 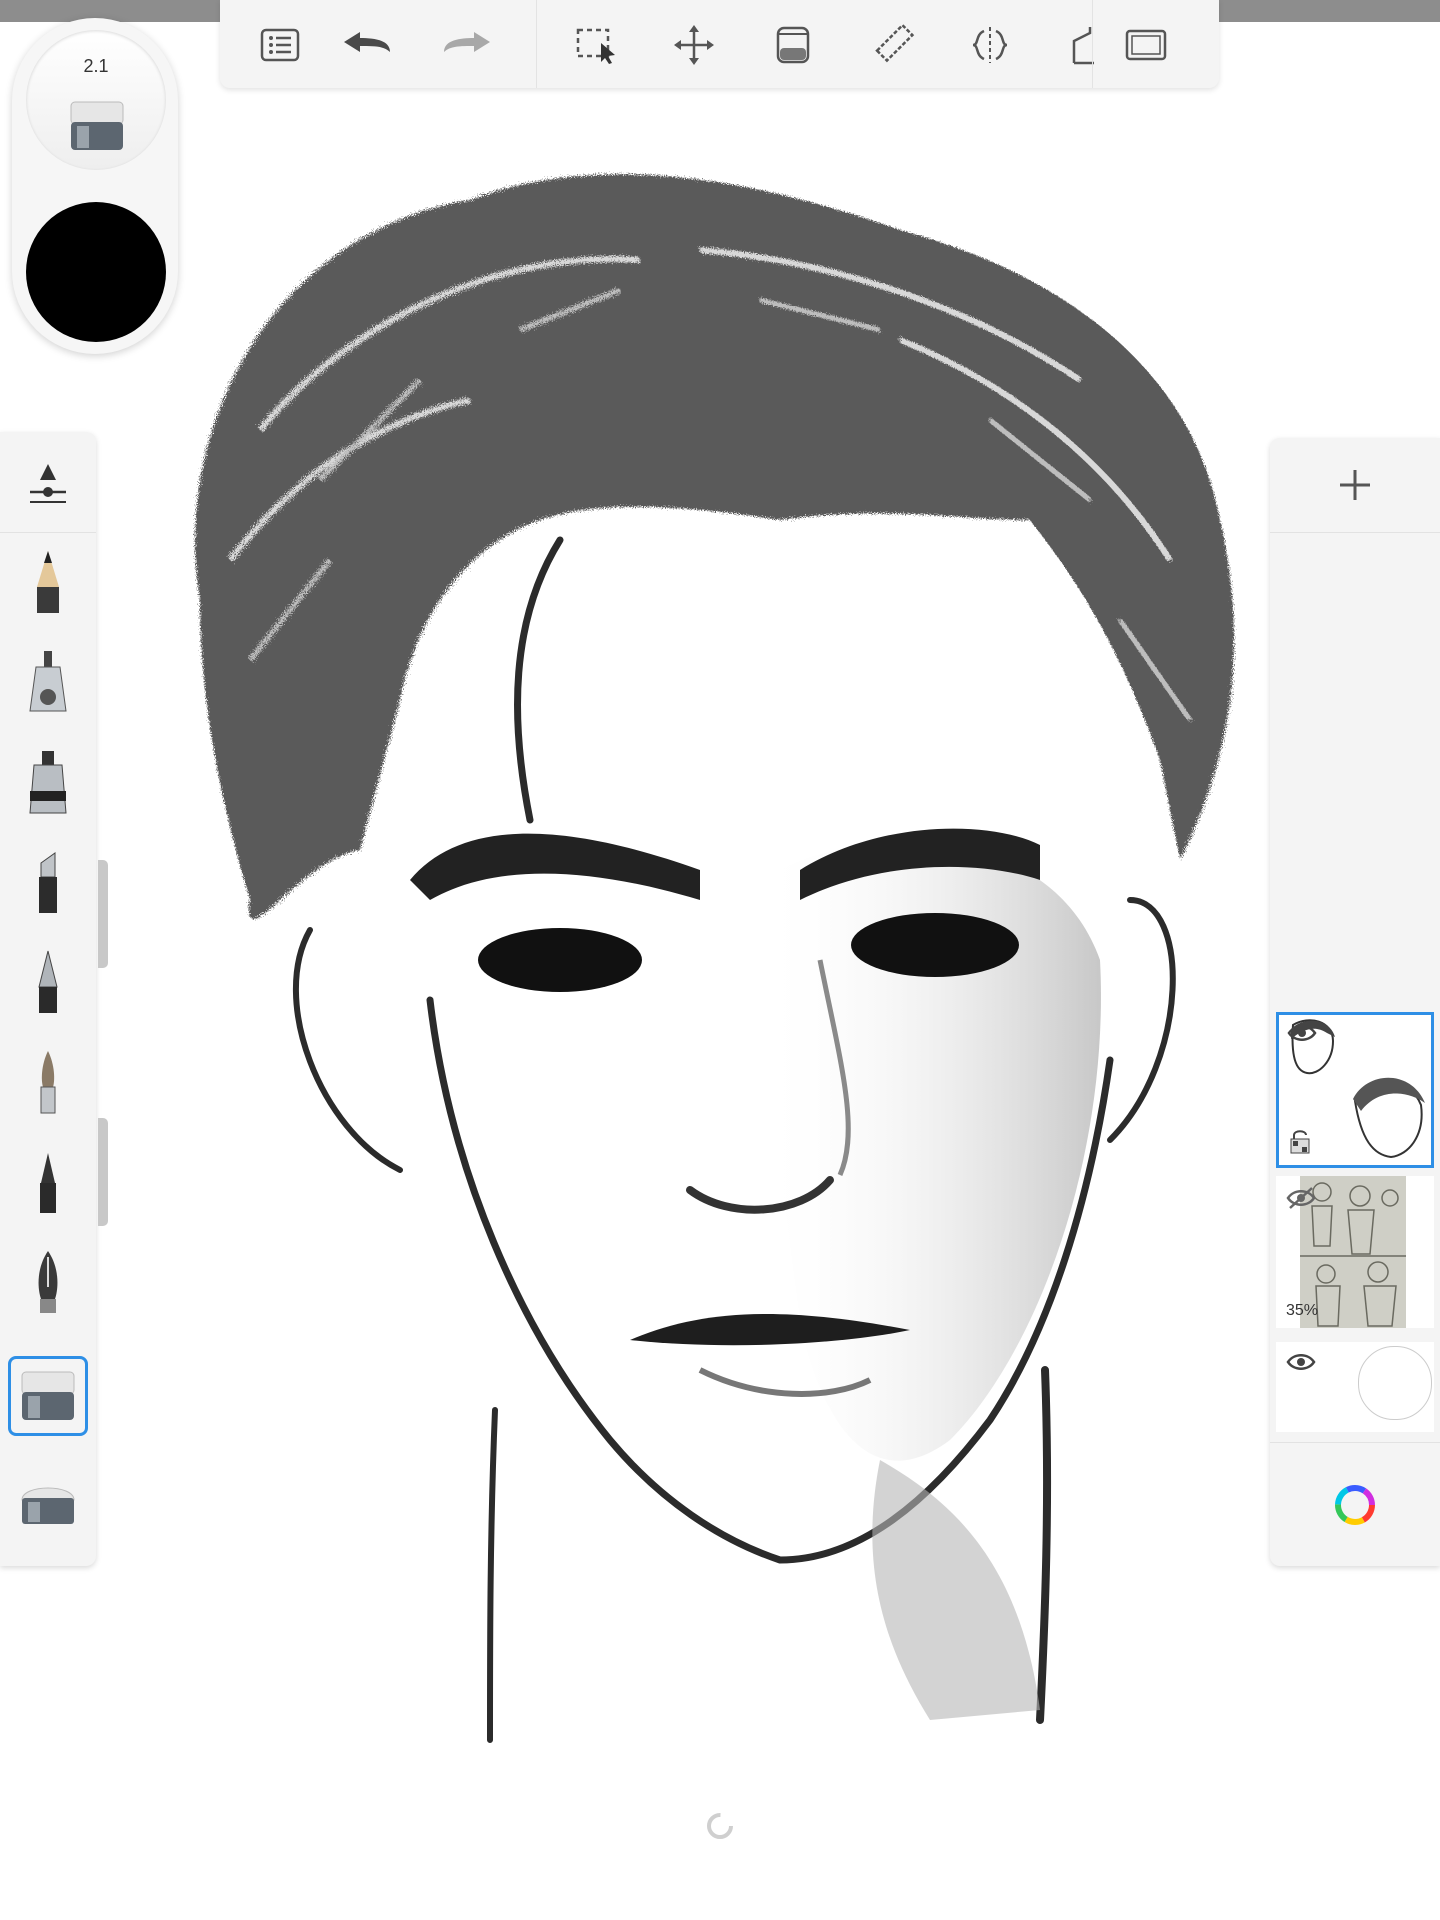 I want to click on plus-icon, so click(x=1355, y=485).